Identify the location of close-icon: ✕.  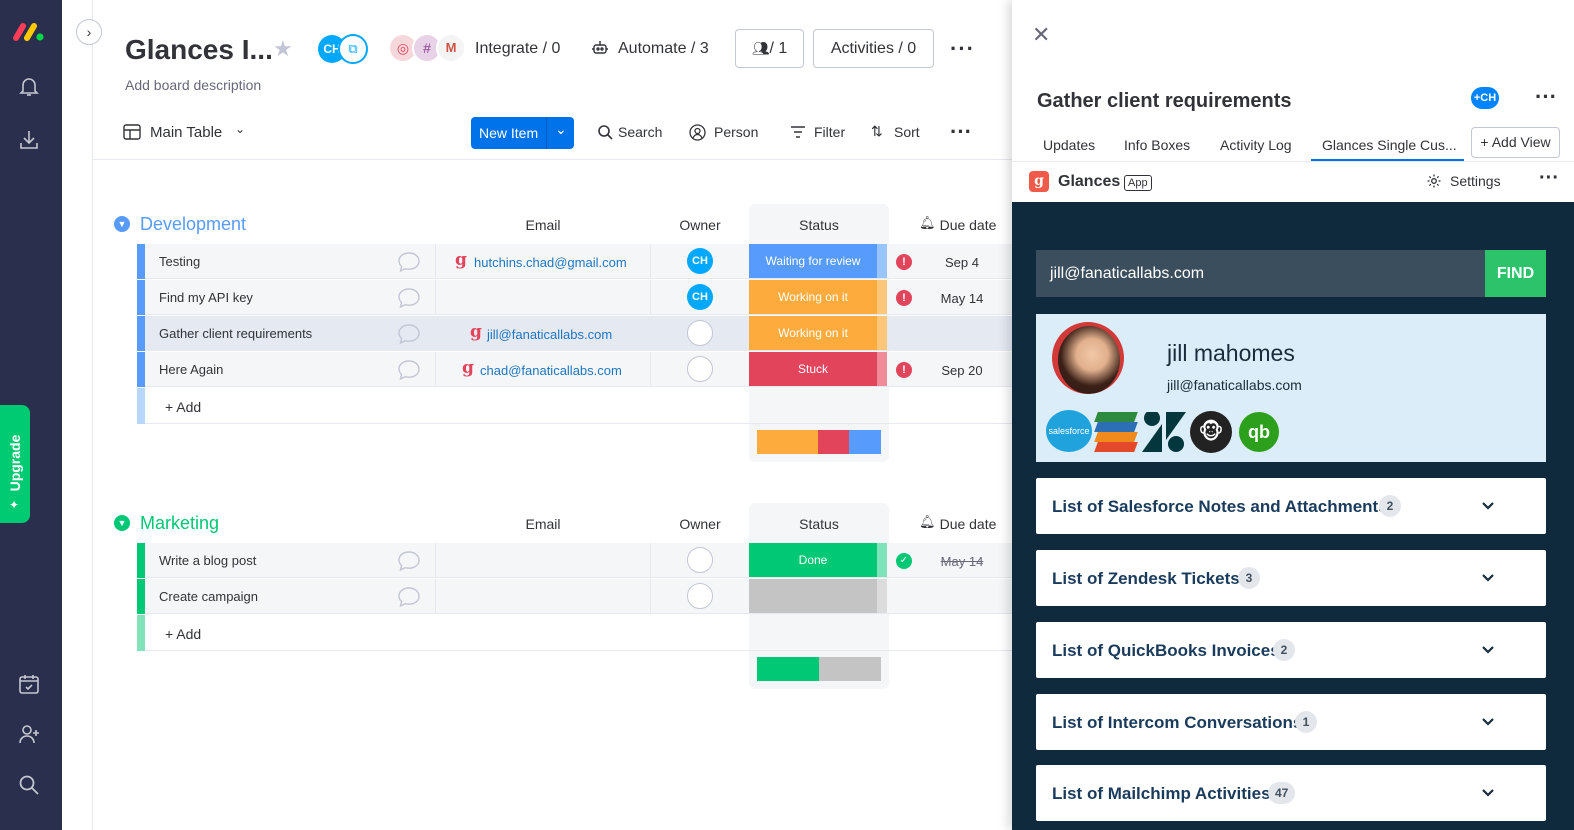
(1041, 35).